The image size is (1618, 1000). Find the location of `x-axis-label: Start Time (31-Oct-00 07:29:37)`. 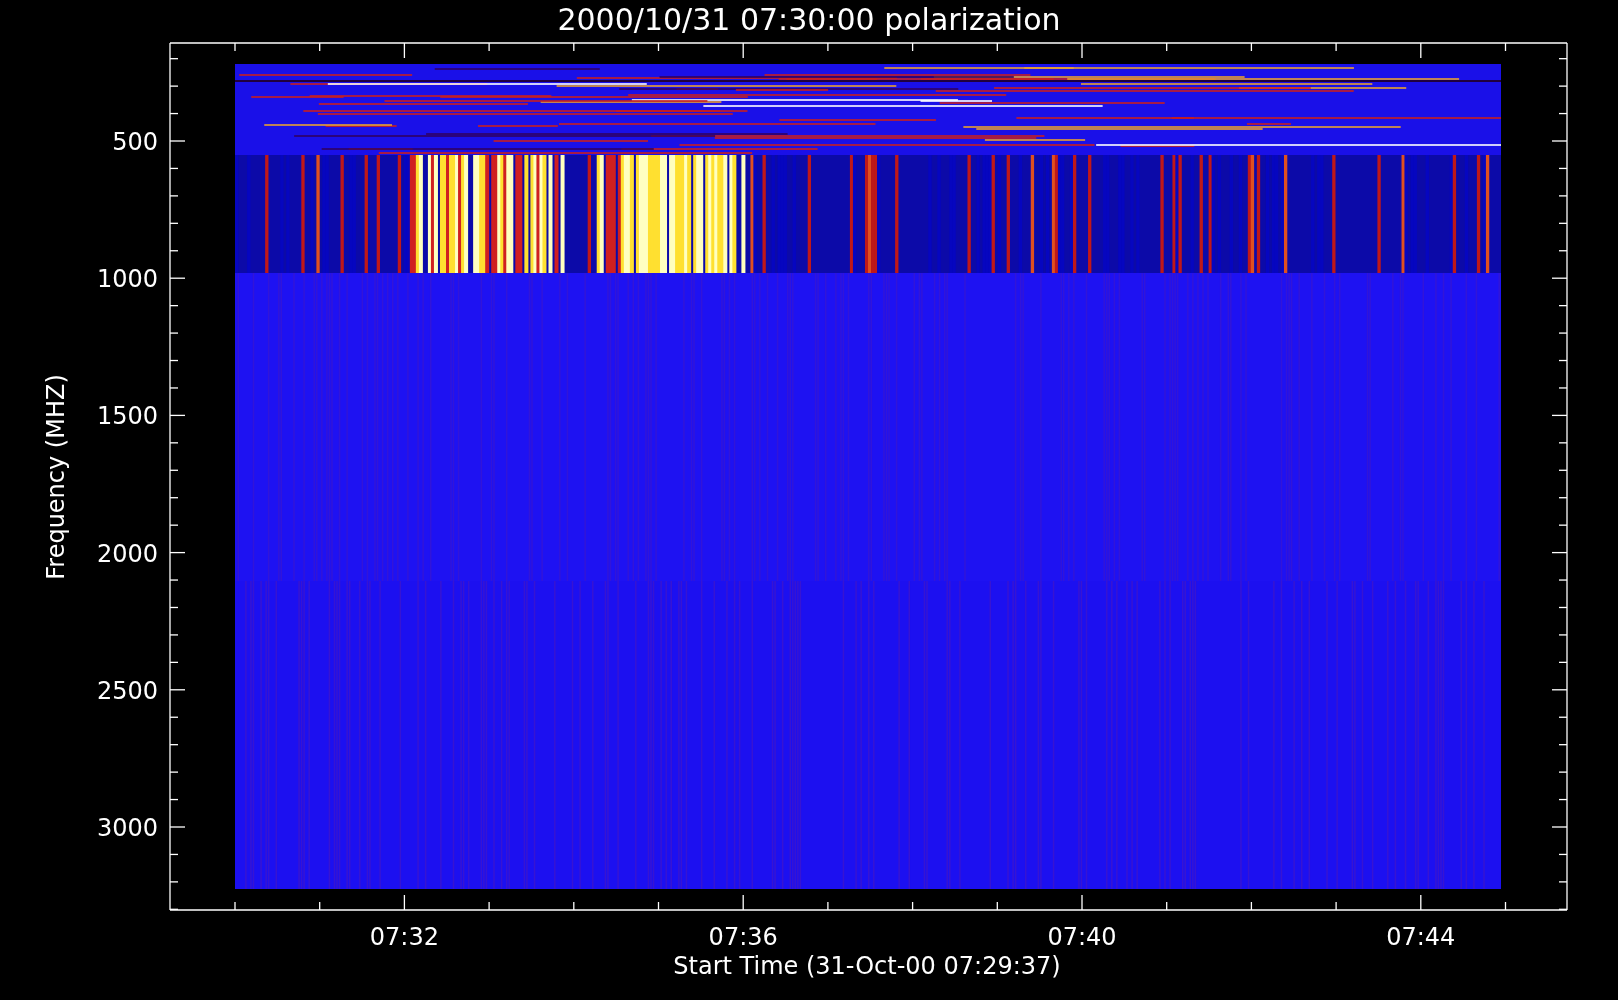

x-axis-label: Start Time (31-Oct-00 07:29:37) is located at coordinates (867, 966).